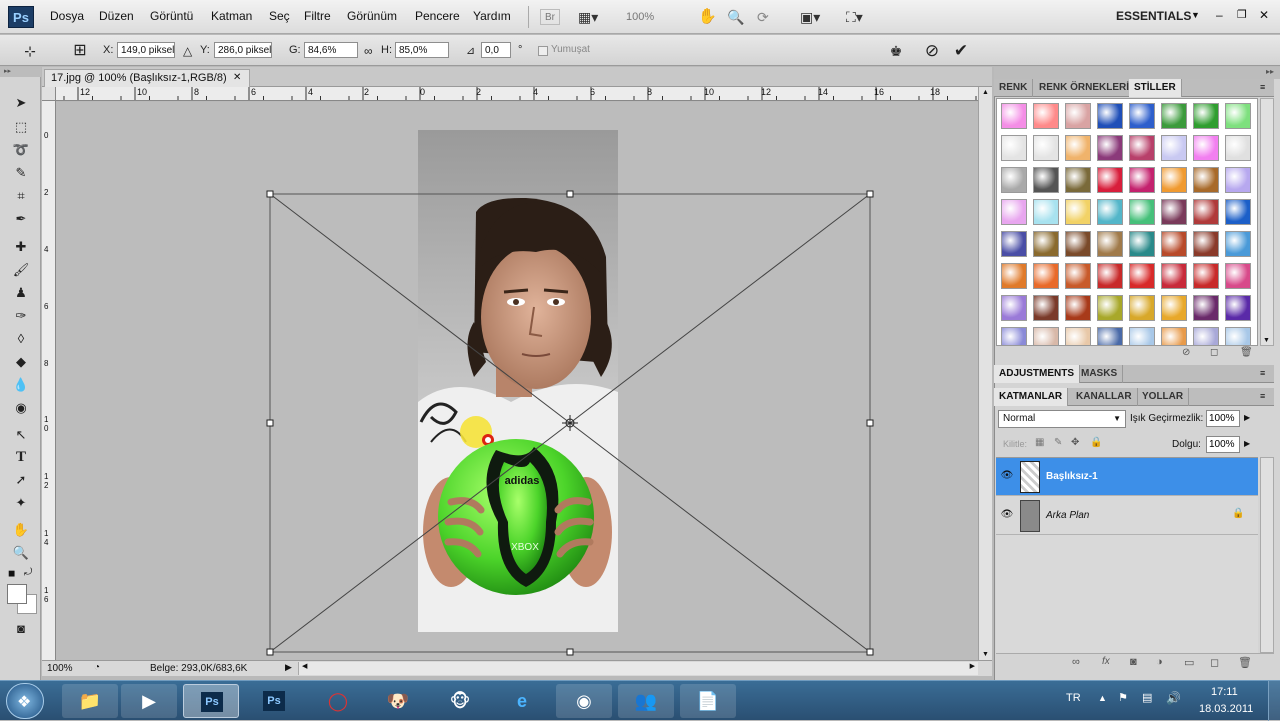  Describe the element at coordinates (1163, 397) in the screenshot. I see `tab-yollar: YOLLAR` at that location.